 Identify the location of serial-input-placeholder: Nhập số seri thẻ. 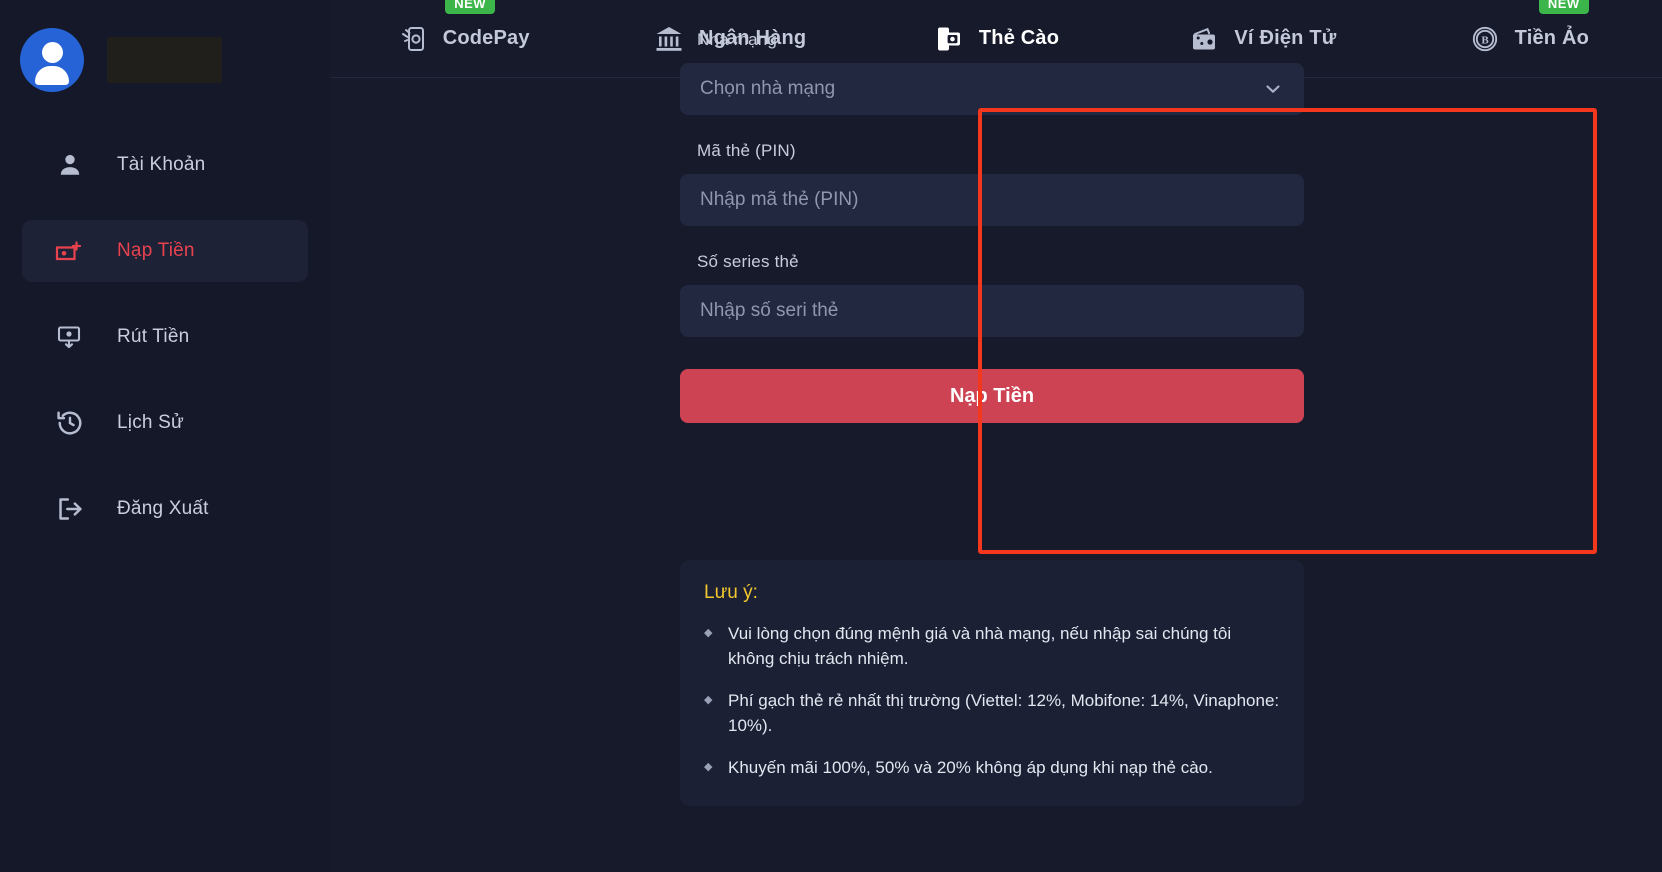
(769, 310).